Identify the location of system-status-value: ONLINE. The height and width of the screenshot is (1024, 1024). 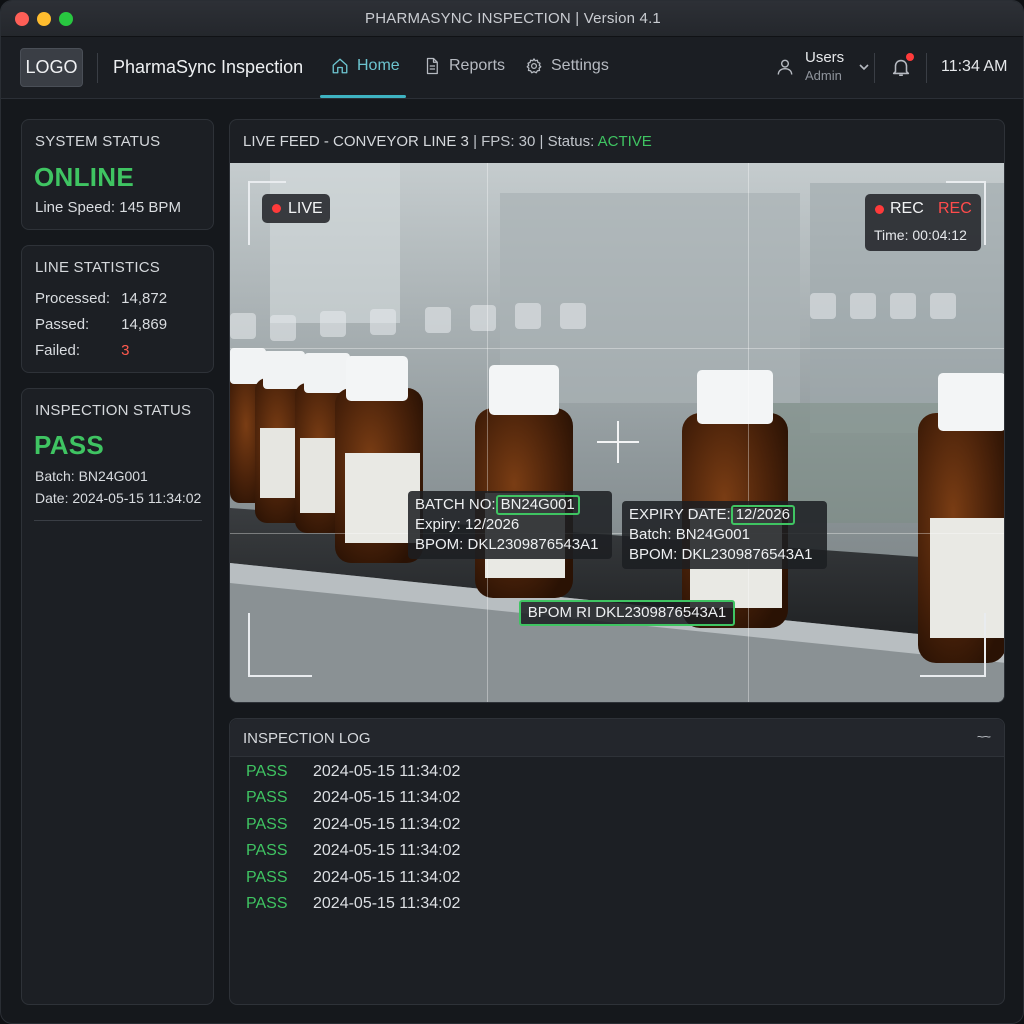
(84, 177).